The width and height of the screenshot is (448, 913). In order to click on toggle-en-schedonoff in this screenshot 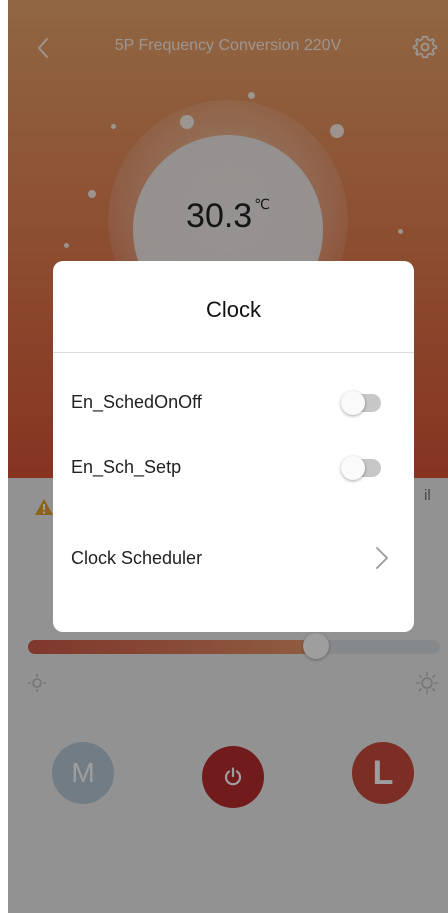, I will do `click(361, 403)`.